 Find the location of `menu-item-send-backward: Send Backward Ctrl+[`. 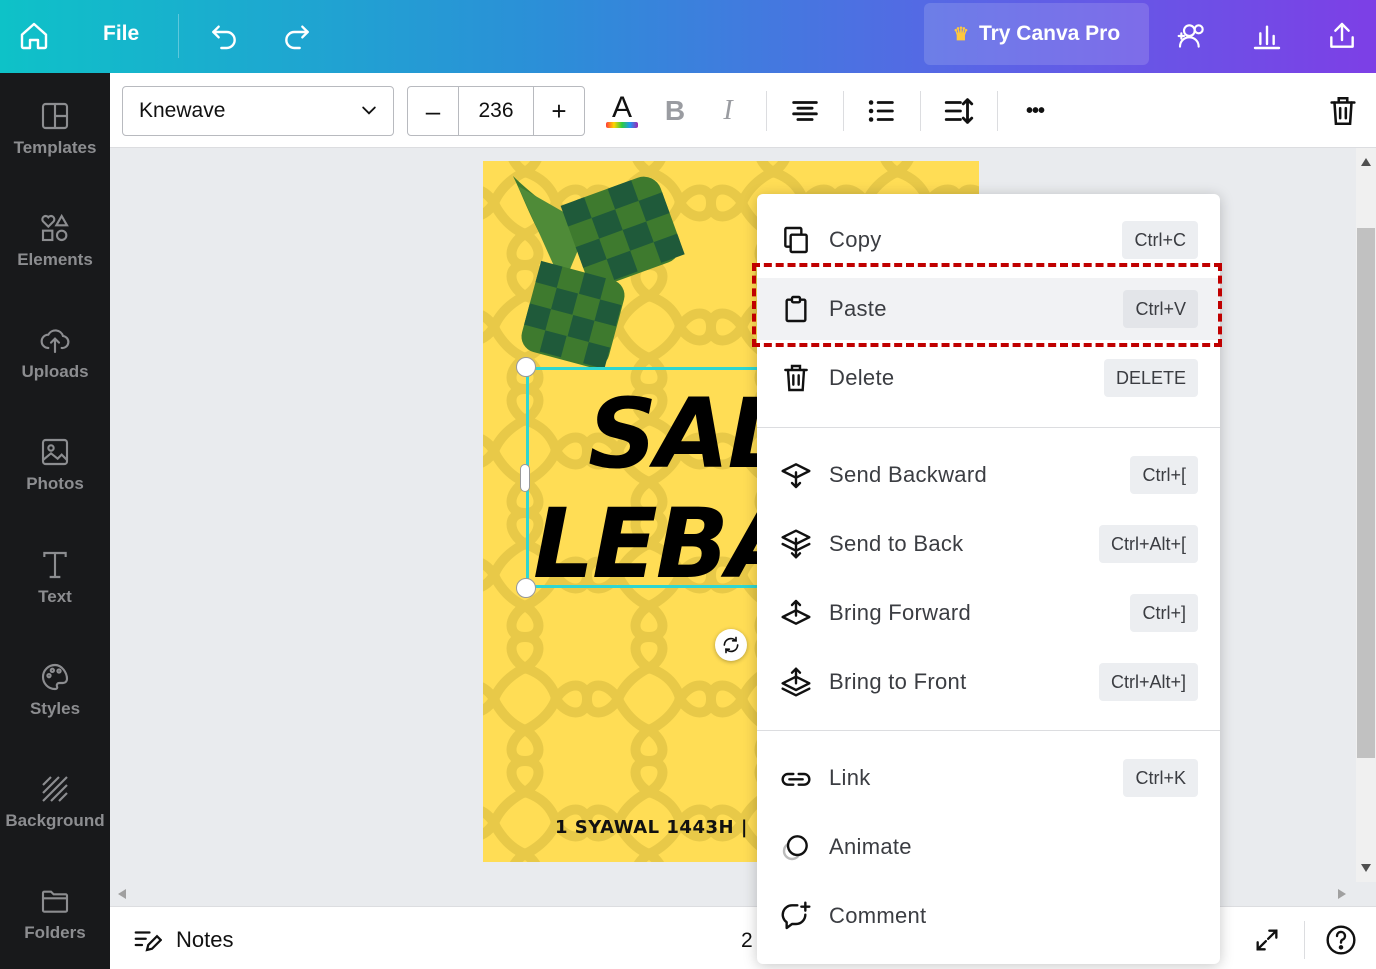

menu-item-send-backward: Send Backward Ctrl+[ is located at coordinates (988, 475).